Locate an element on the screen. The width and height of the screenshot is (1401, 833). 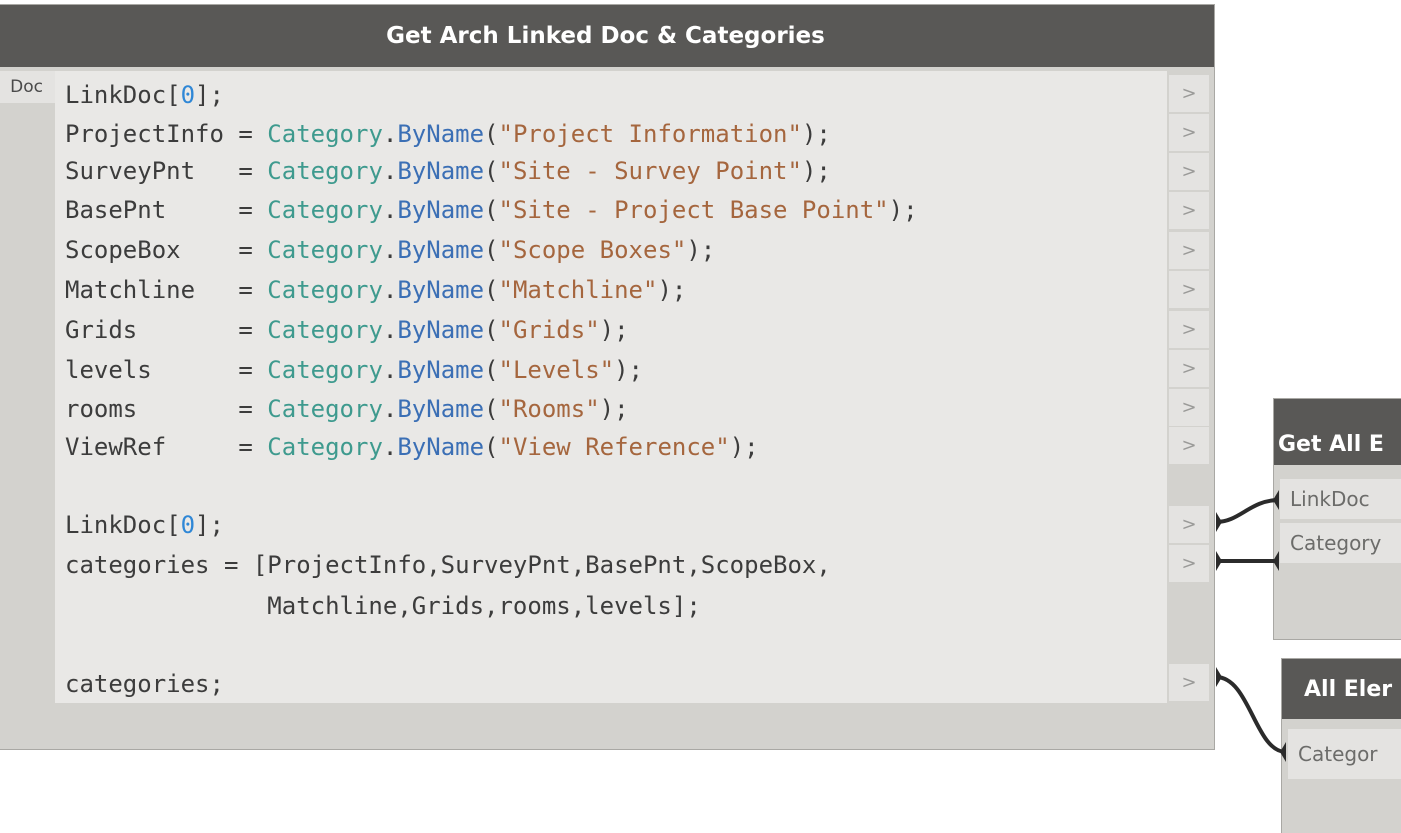
code-token: rooms = is located at coordinates (166, 409).